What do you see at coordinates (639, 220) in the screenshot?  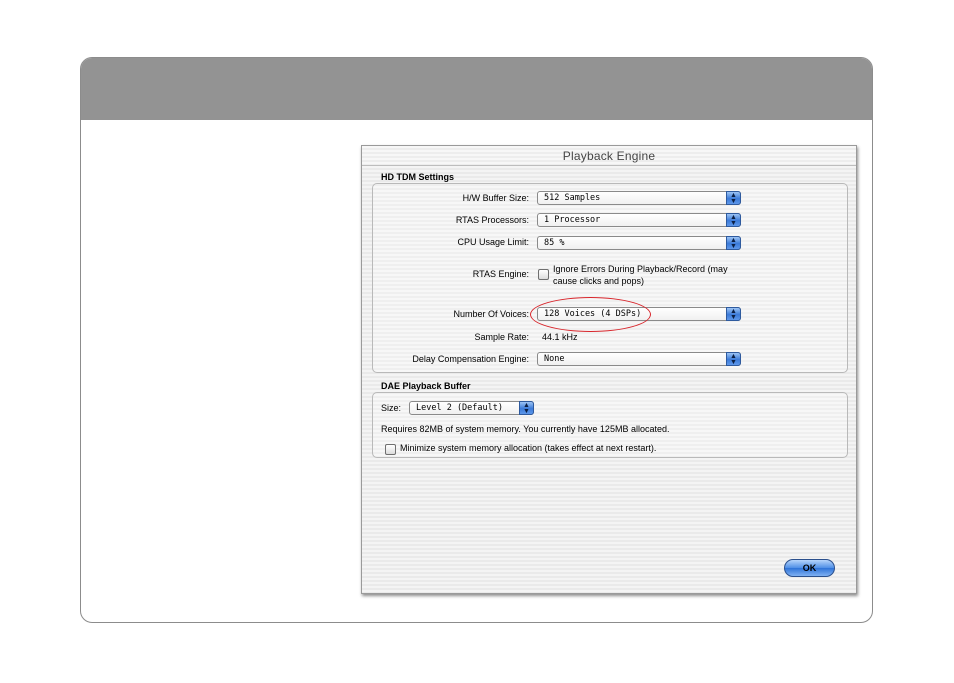 I see `rtas-processors-popup: 1 Processor ▲ ▼` at bounding box center [639, 220].